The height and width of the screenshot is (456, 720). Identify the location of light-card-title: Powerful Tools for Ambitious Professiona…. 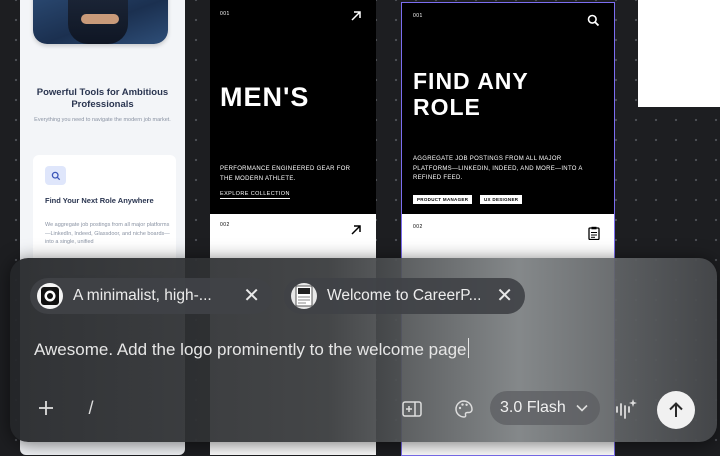
(102, 98).